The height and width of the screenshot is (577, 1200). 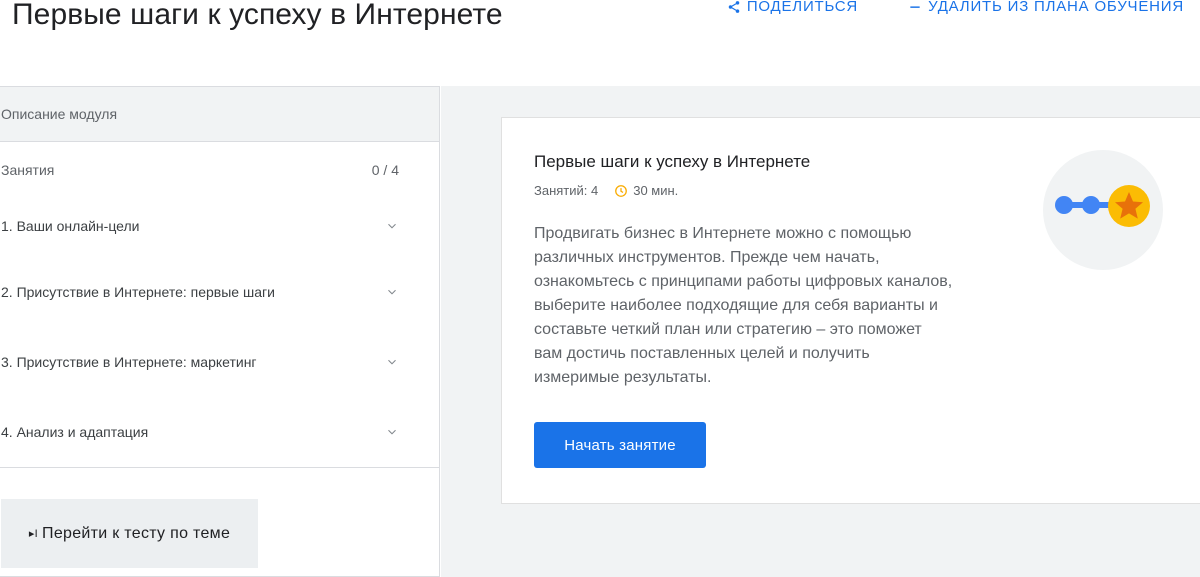 I want to click on go-to-test-button: ▸I Перейти к тесту по теме, so click(x=129, y=533).